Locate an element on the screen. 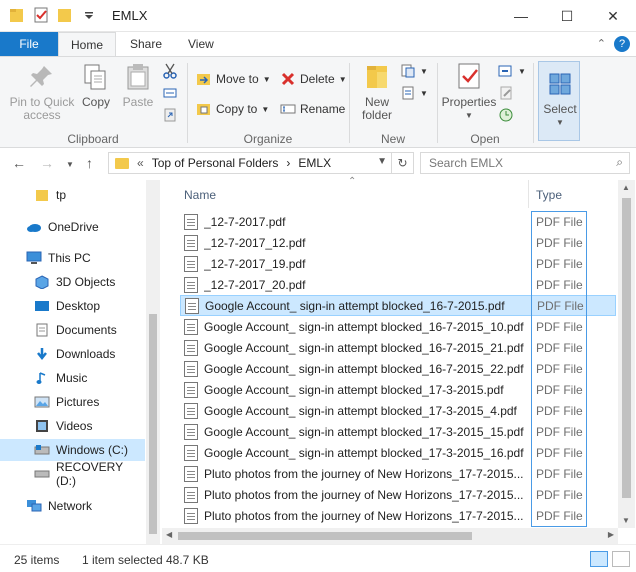  file-row: _12-7-2017_12.pdf PDF File is located at coordinates (398, 242).